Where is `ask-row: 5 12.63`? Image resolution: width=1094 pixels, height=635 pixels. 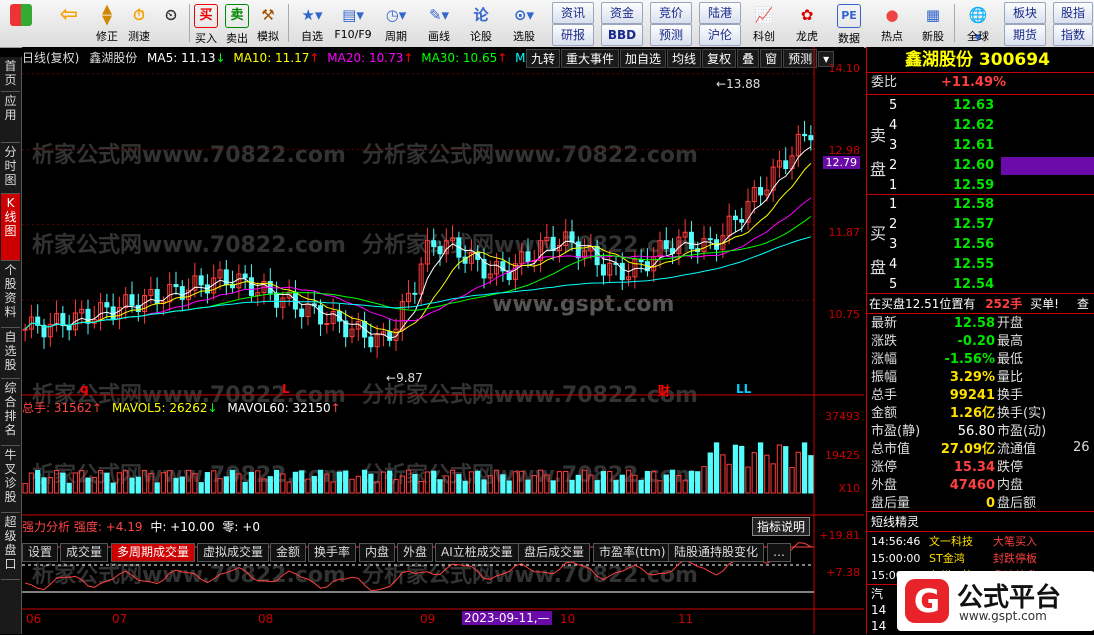 ask-row: 5 12.63 is located at coordinates (980, 106).